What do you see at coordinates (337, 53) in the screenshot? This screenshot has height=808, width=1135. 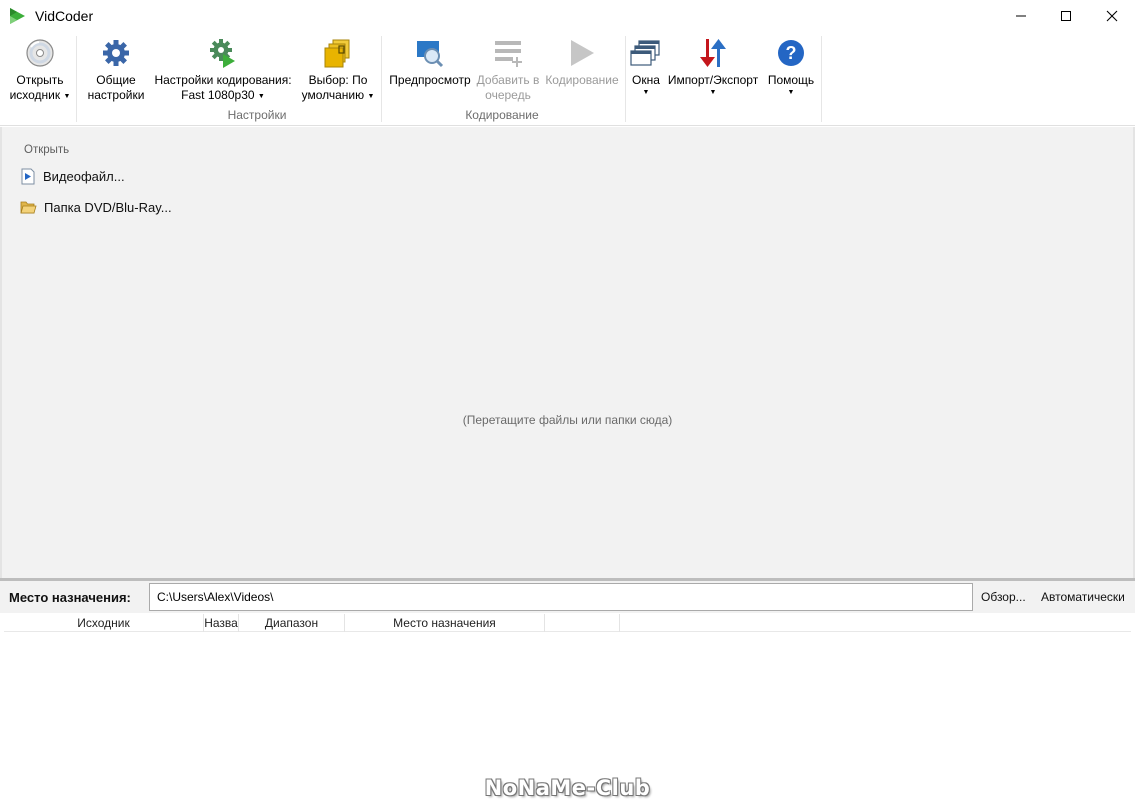 I see `folder-stack-icon` at bounding box center [337, 53].